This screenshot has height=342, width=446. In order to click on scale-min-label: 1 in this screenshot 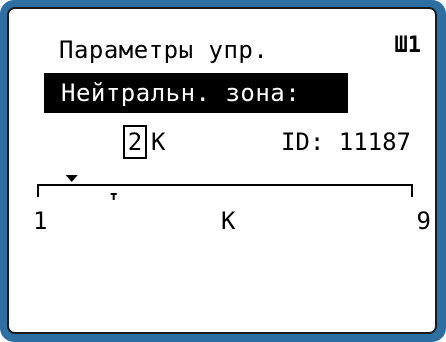, I will do `click(40, 221)`.